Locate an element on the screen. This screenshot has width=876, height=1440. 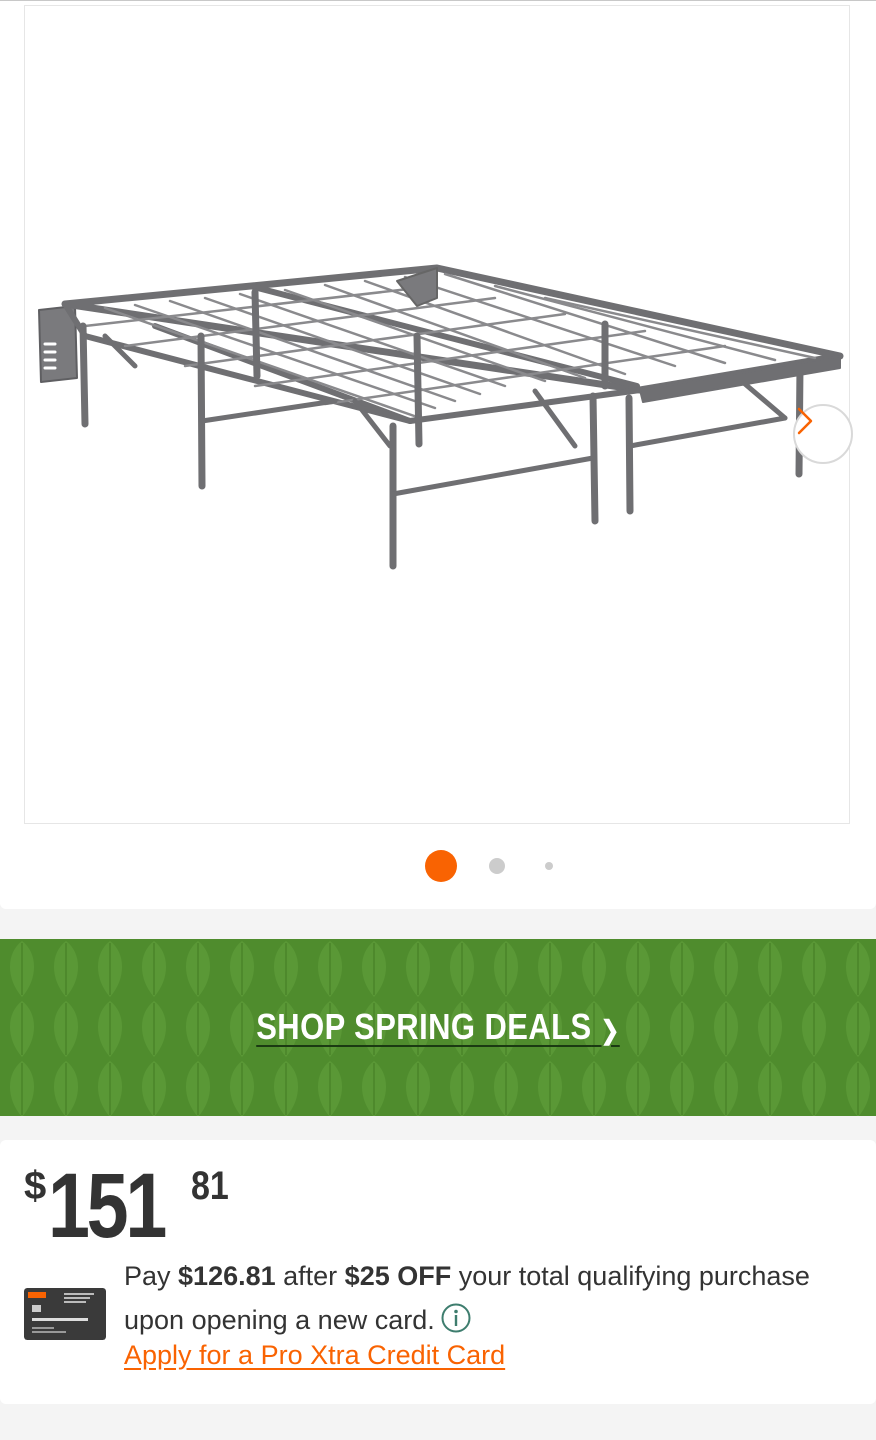
price-dollars: 151 is located at coordinates (107, 1206).